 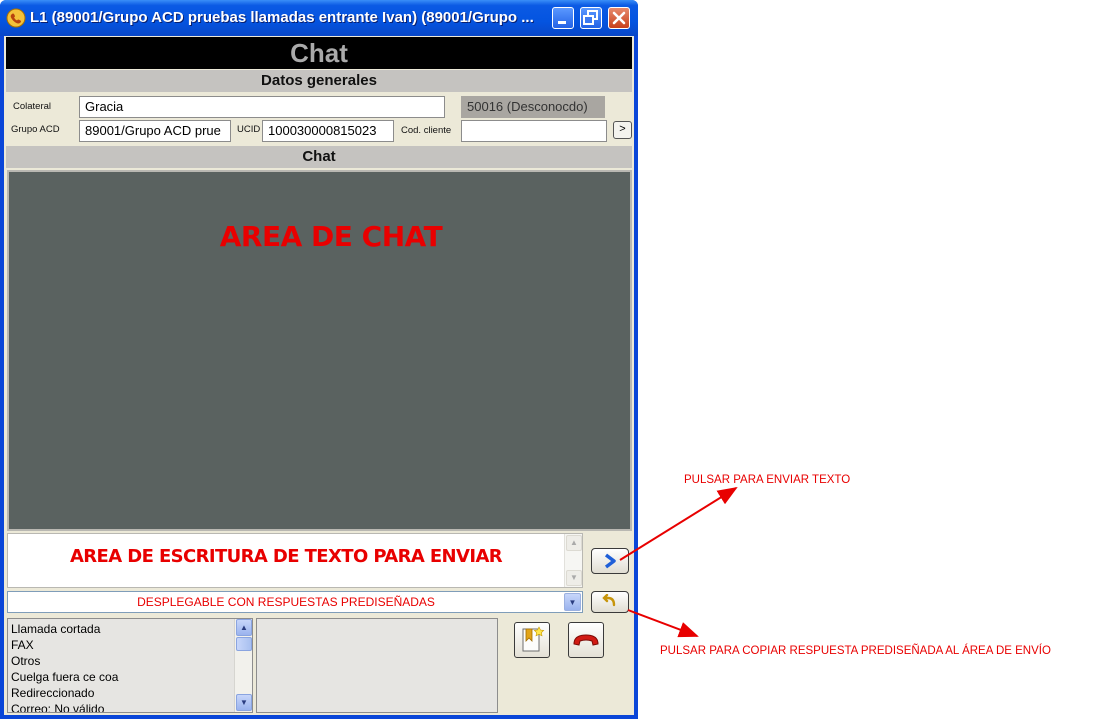 What do you see at coordinates (262, 107) in the screenshot?
I see `collateral-field: Gracia` at bounding box center [262, 107].